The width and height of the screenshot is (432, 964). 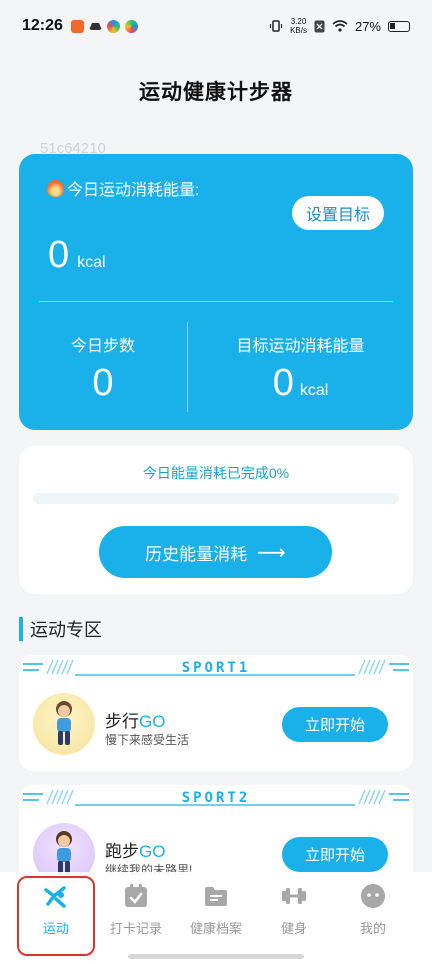 I want to click on set-goal-button: 设置目标, so click(x=338, y=213).